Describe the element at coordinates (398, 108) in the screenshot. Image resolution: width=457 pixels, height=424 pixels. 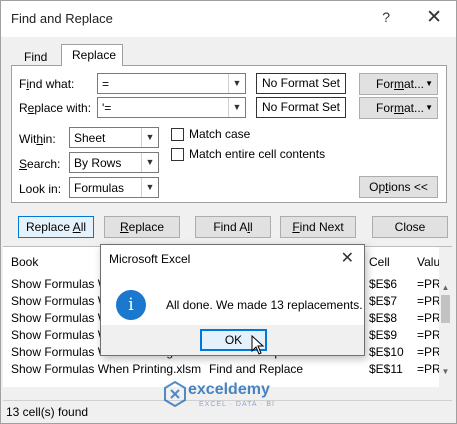
I see `replace-format-button: Format... ▼` at that location.